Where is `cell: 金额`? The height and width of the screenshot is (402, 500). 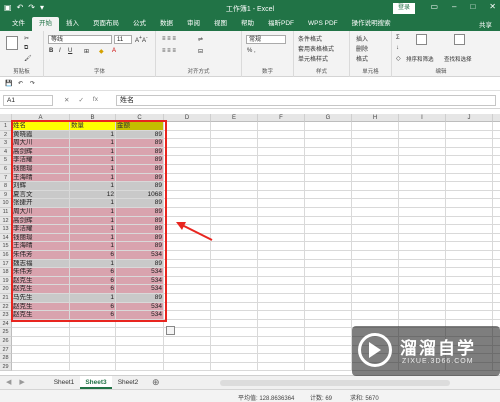
cell: 金额 is located at coordinates (140, 126).